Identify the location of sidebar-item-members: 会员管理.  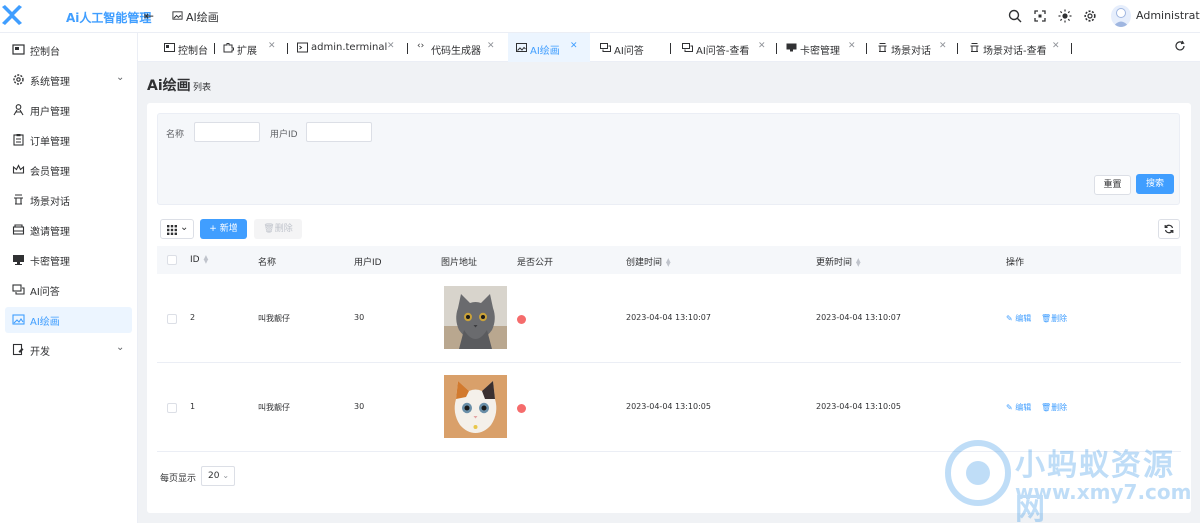
(68, 170).